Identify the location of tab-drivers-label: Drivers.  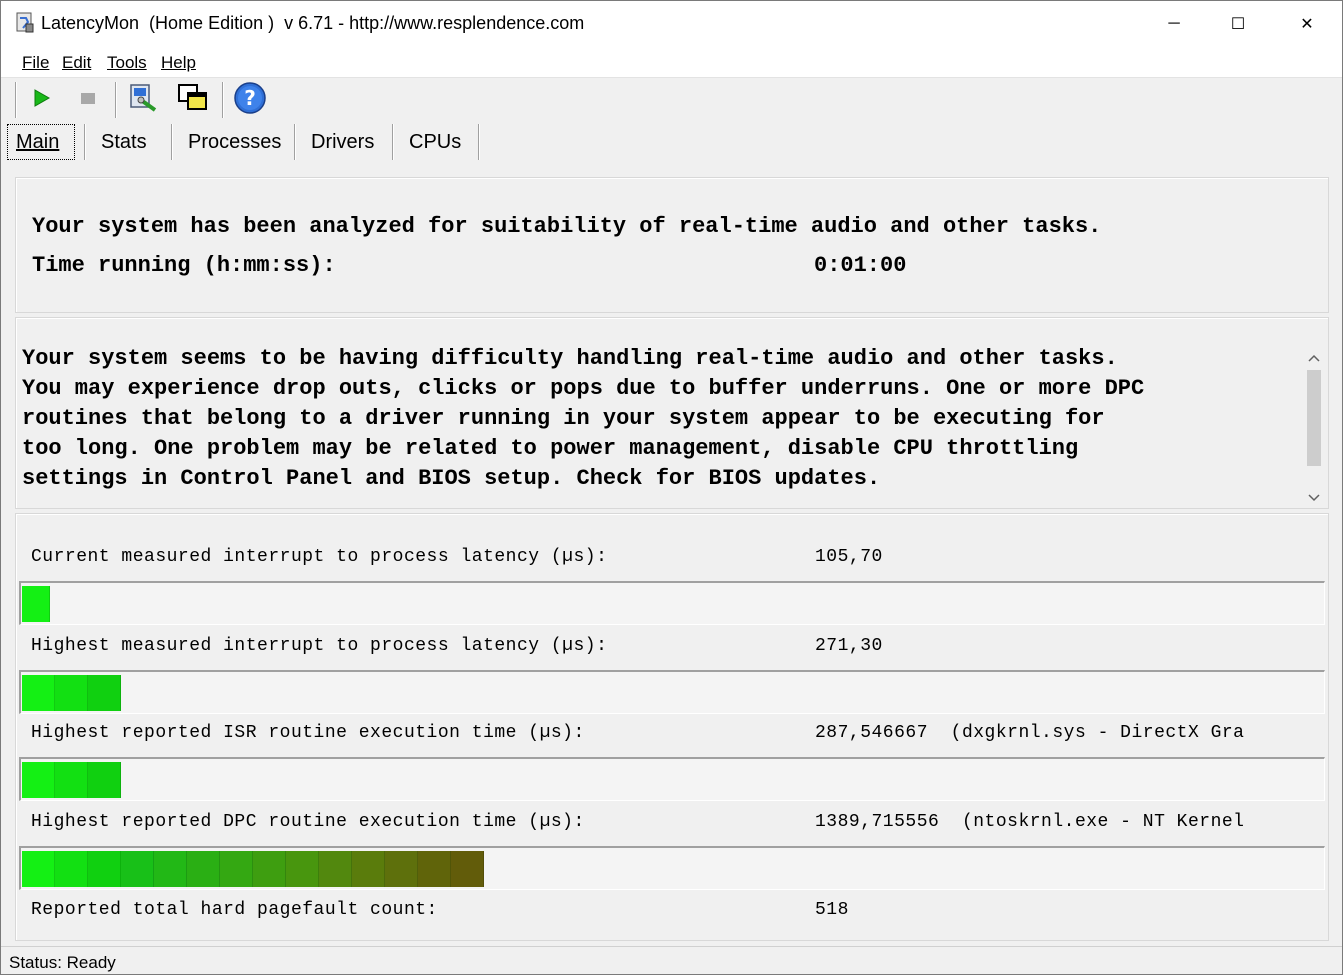
(343, 141).